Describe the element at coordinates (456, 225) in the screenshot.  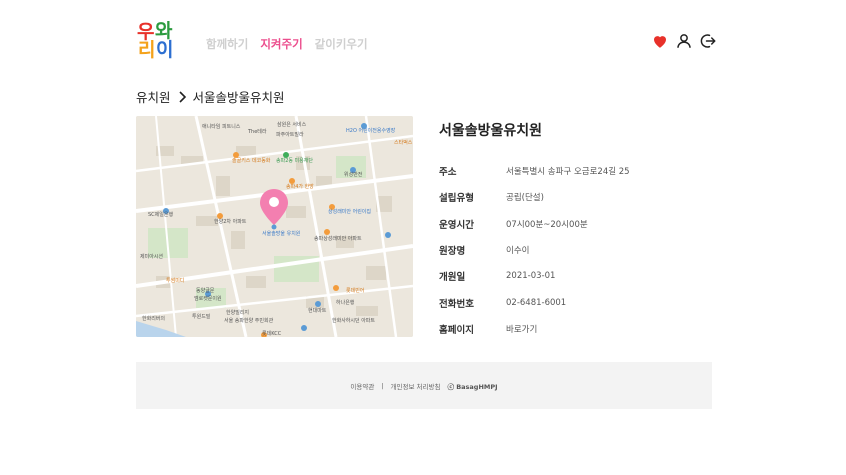
I see `info-label: 운영시간` at that location.